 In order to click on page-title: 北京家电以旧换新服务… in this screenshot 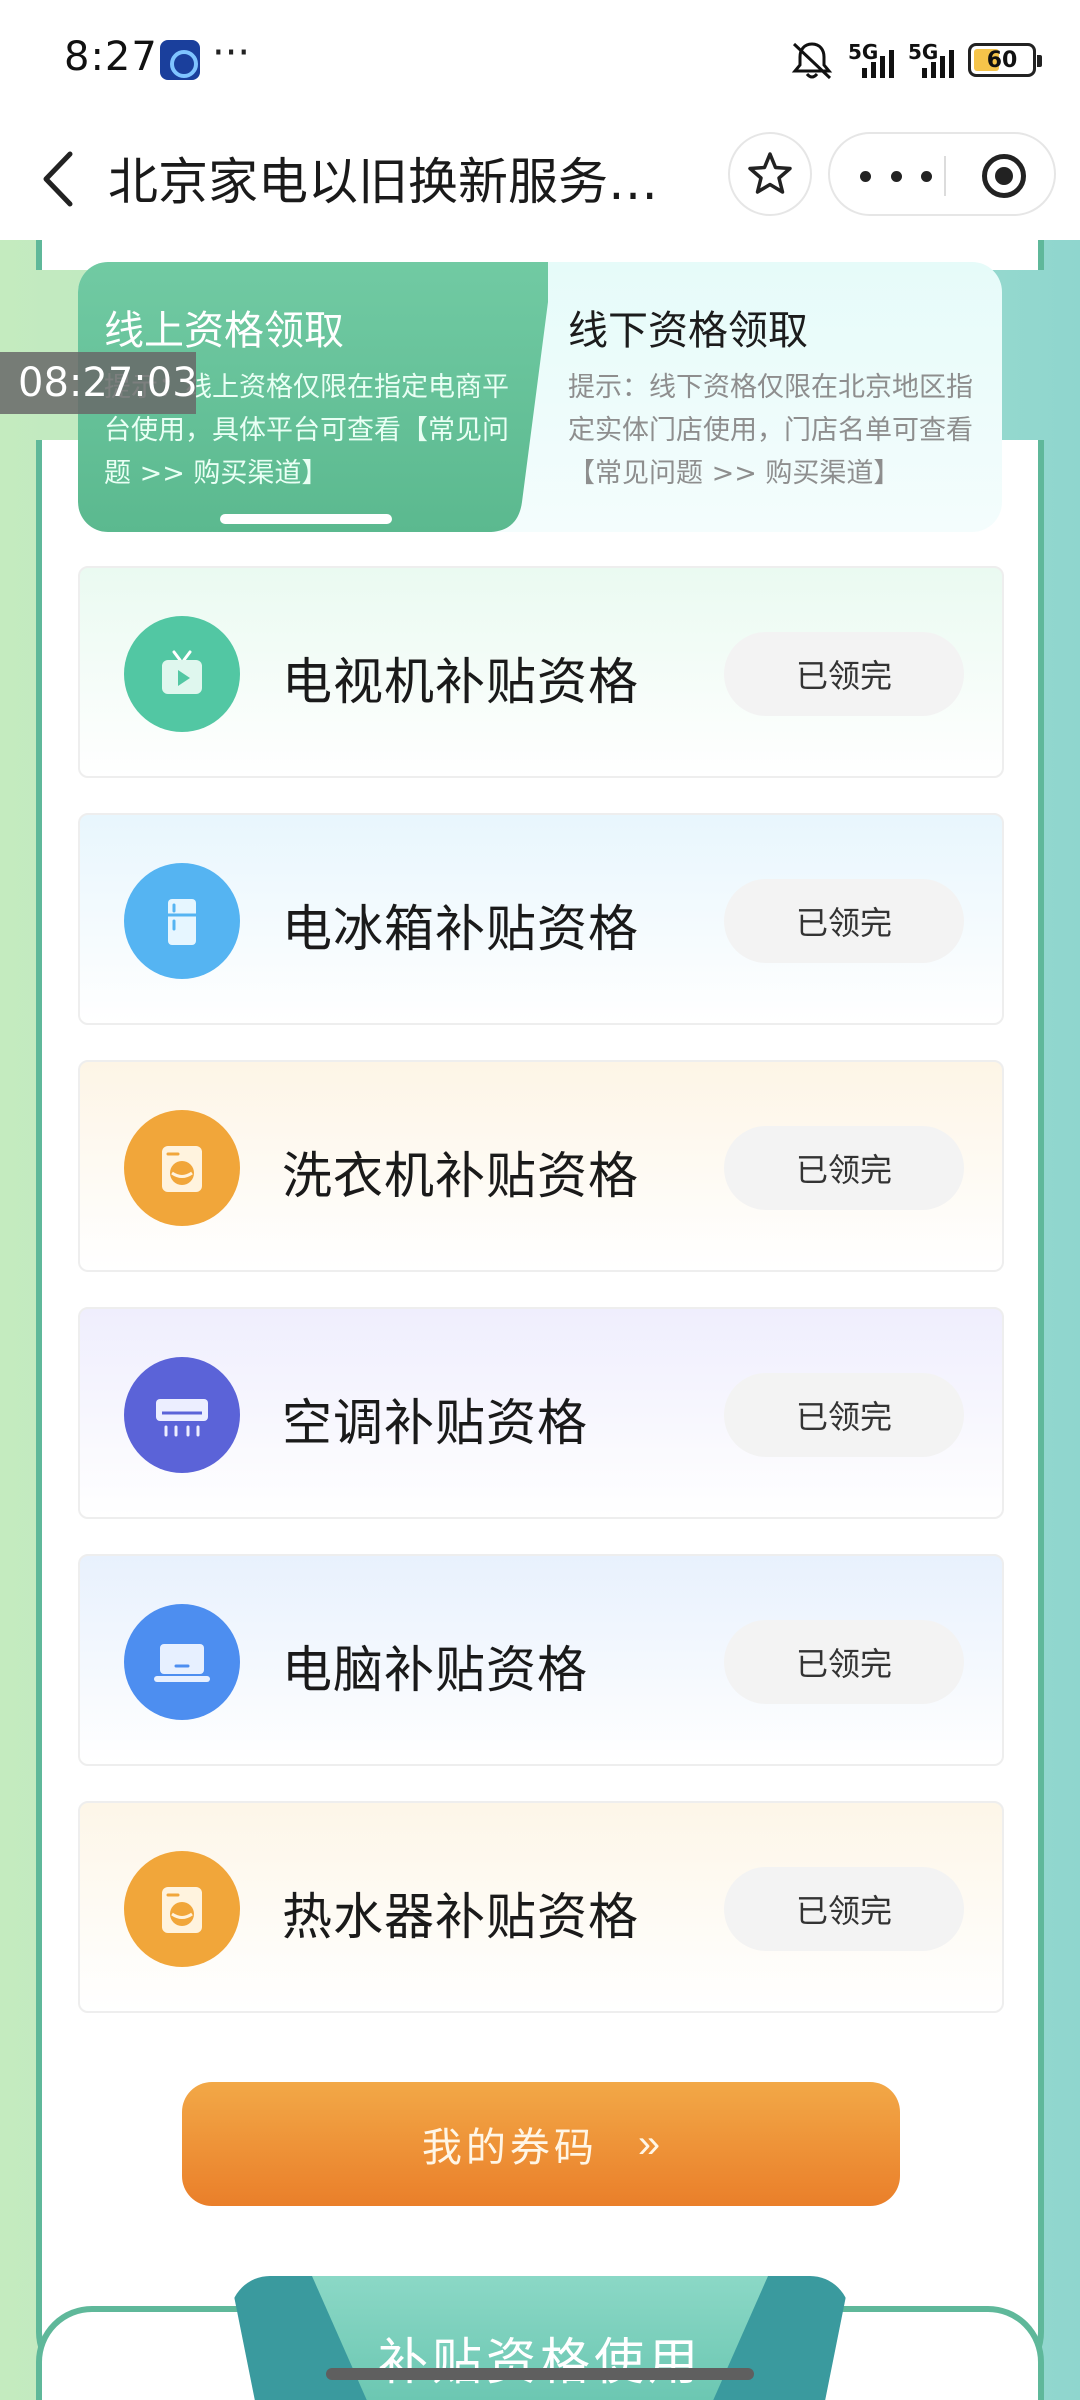, I will do `click(383, 182)`.